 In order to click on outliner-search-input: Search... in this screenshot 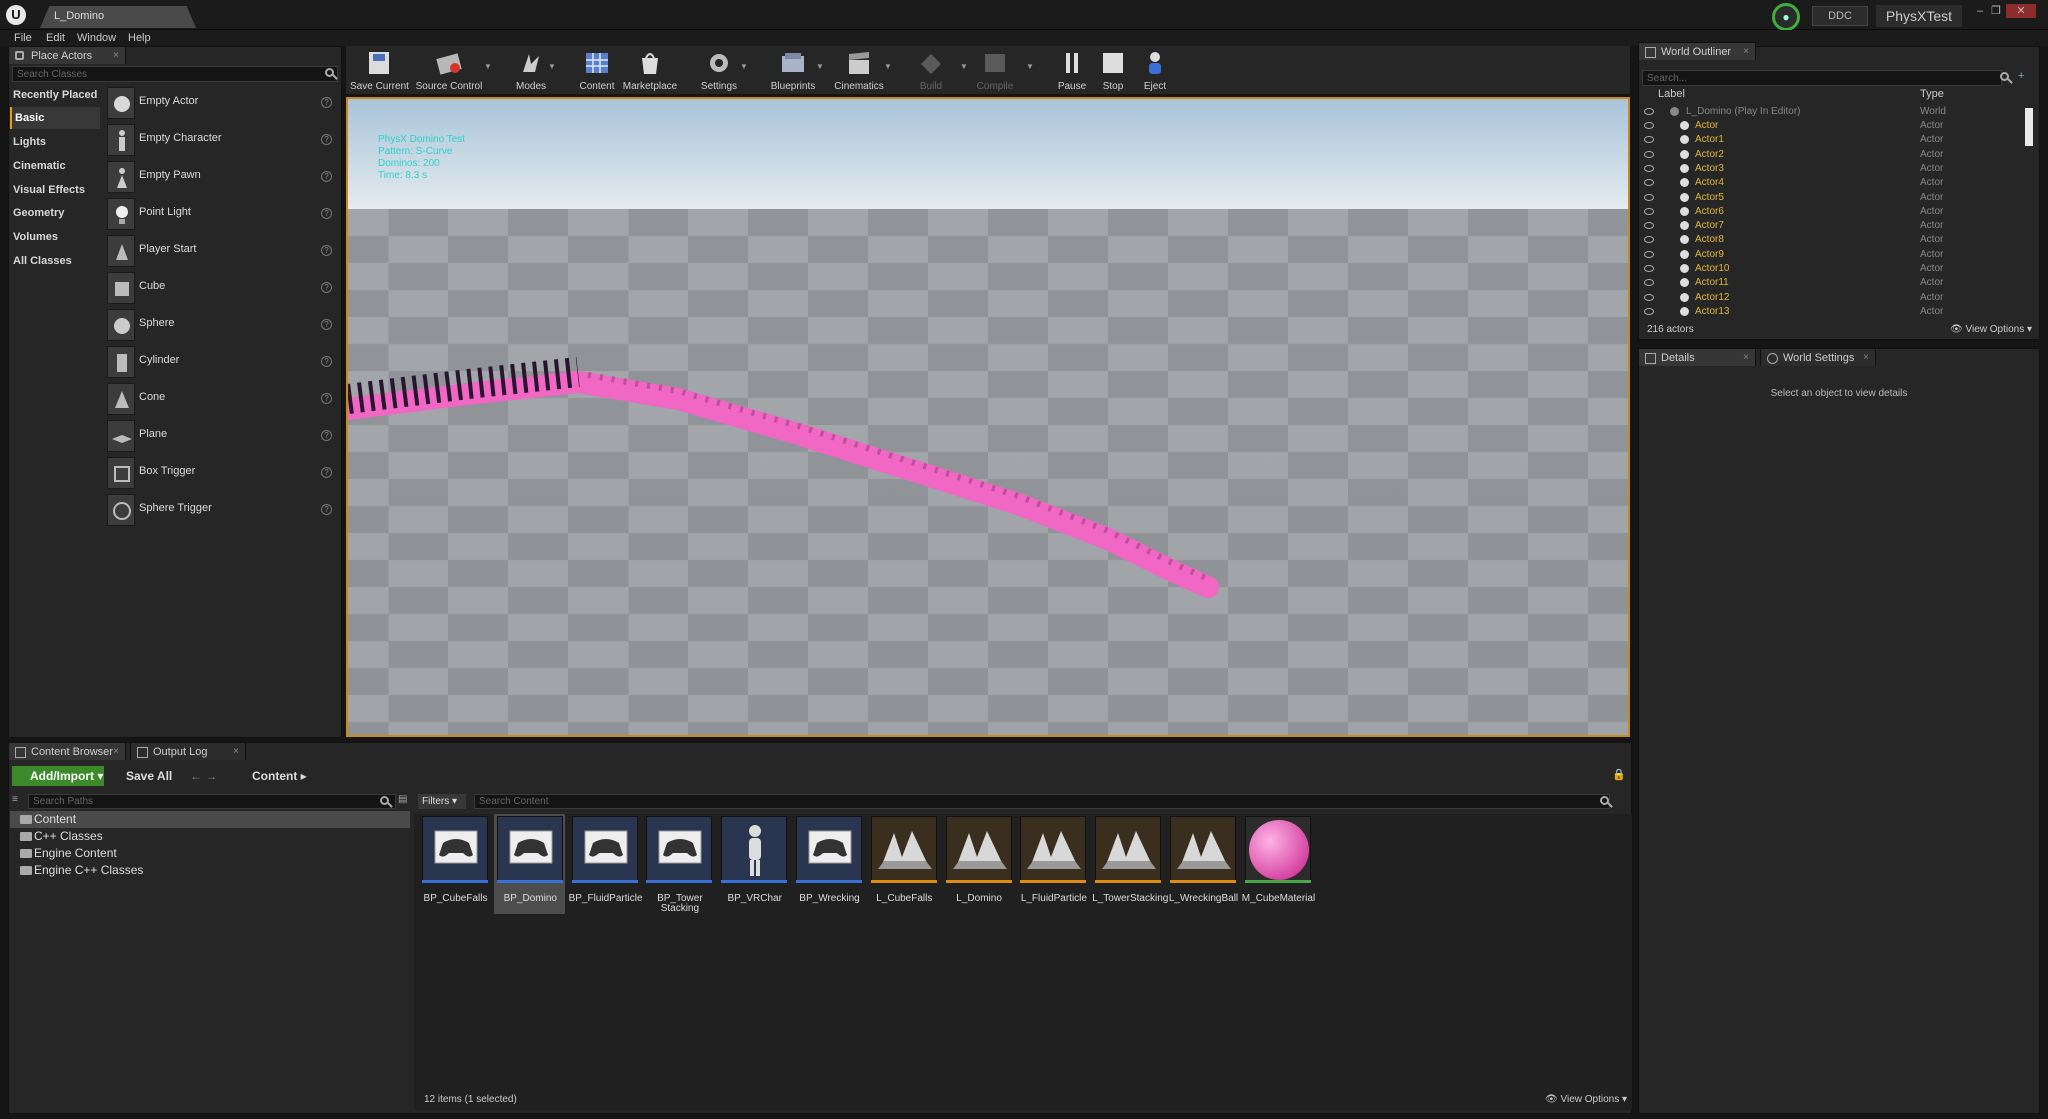, I will do `click(1822, 78)`.